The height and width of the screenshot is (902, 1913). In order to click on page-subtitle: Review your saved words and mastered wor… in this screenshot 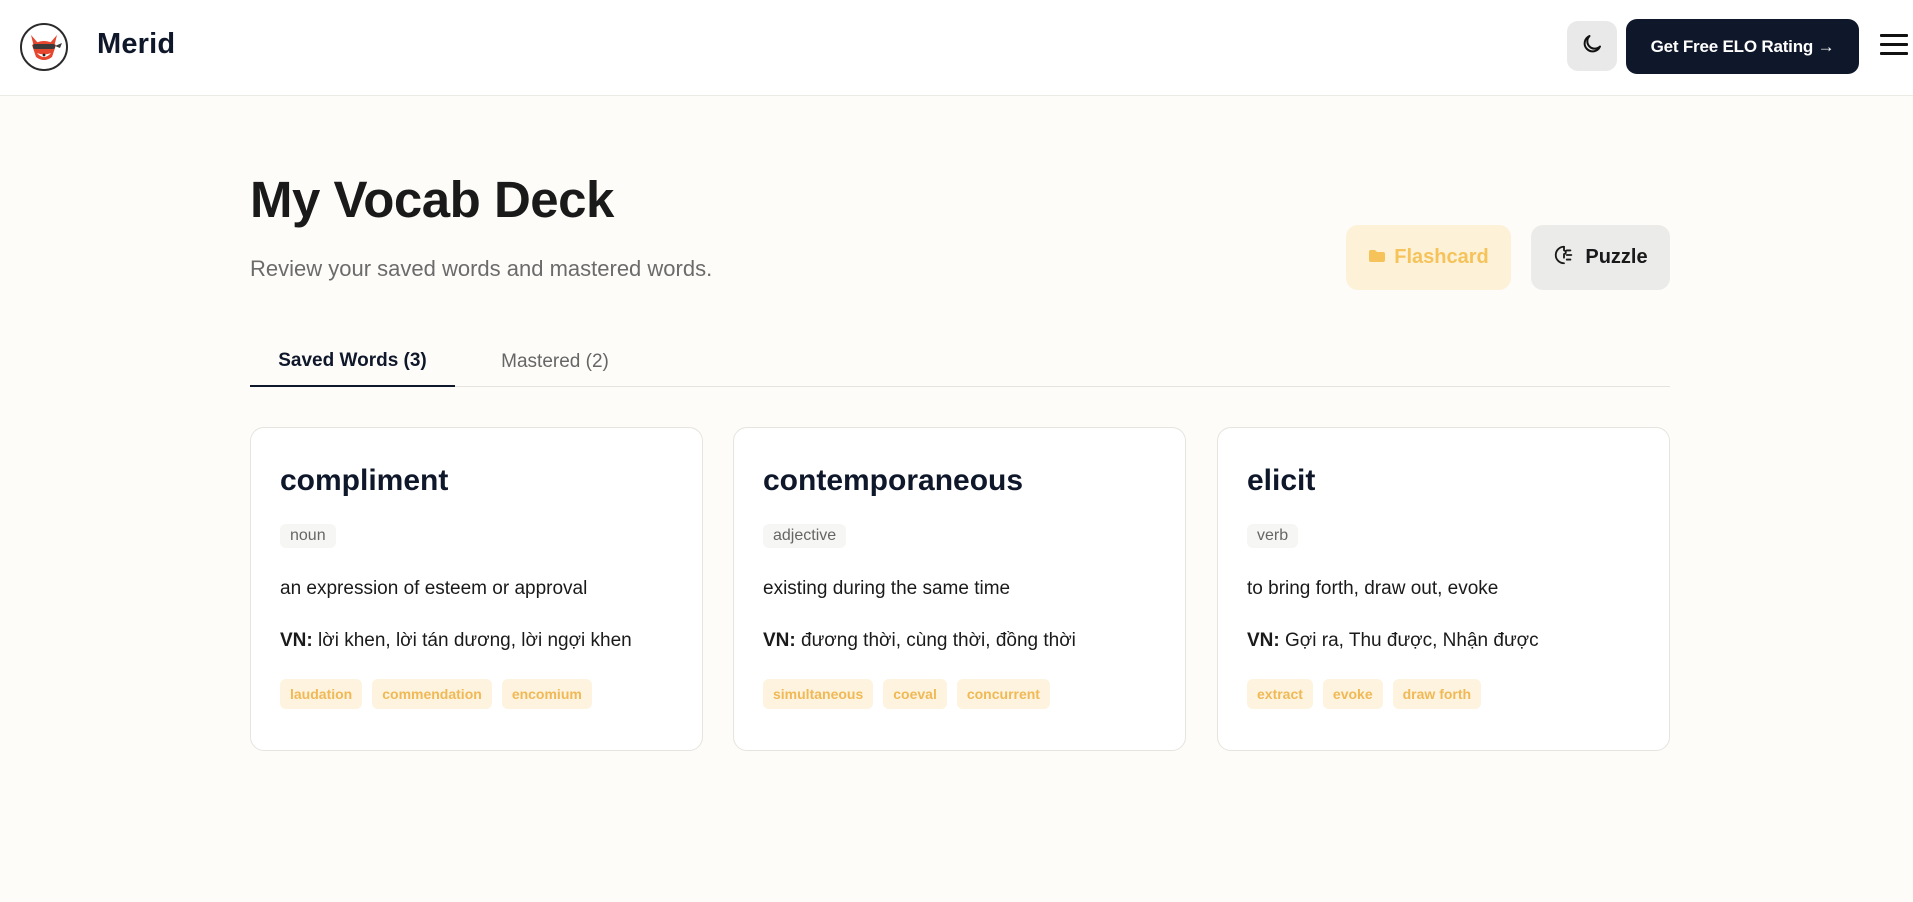, I will do `click(481, 268)`.